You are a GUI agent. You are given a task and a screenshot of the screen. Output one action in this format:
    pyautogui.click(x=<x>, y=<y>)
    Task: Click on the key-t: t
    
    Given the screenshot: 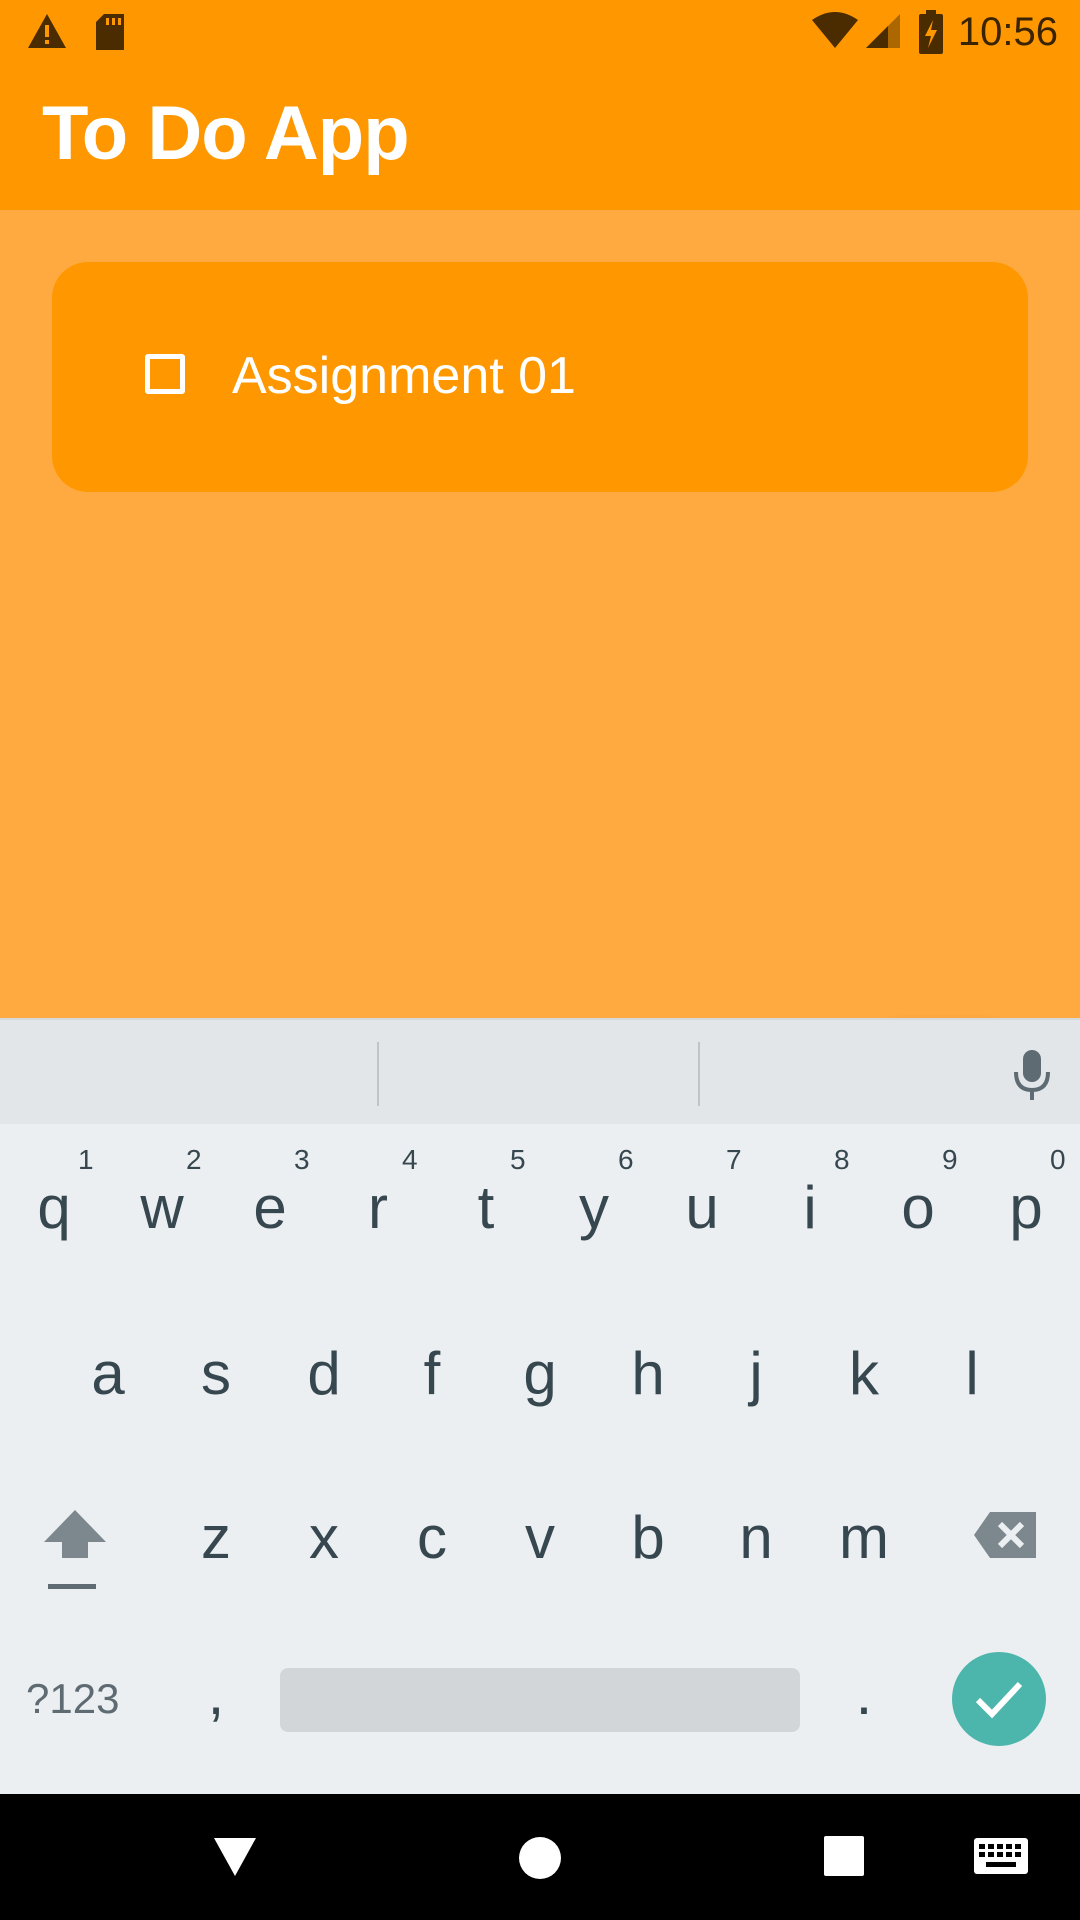 What is the action you would take?
    pyautogui.click(x=486, y=1208)
    